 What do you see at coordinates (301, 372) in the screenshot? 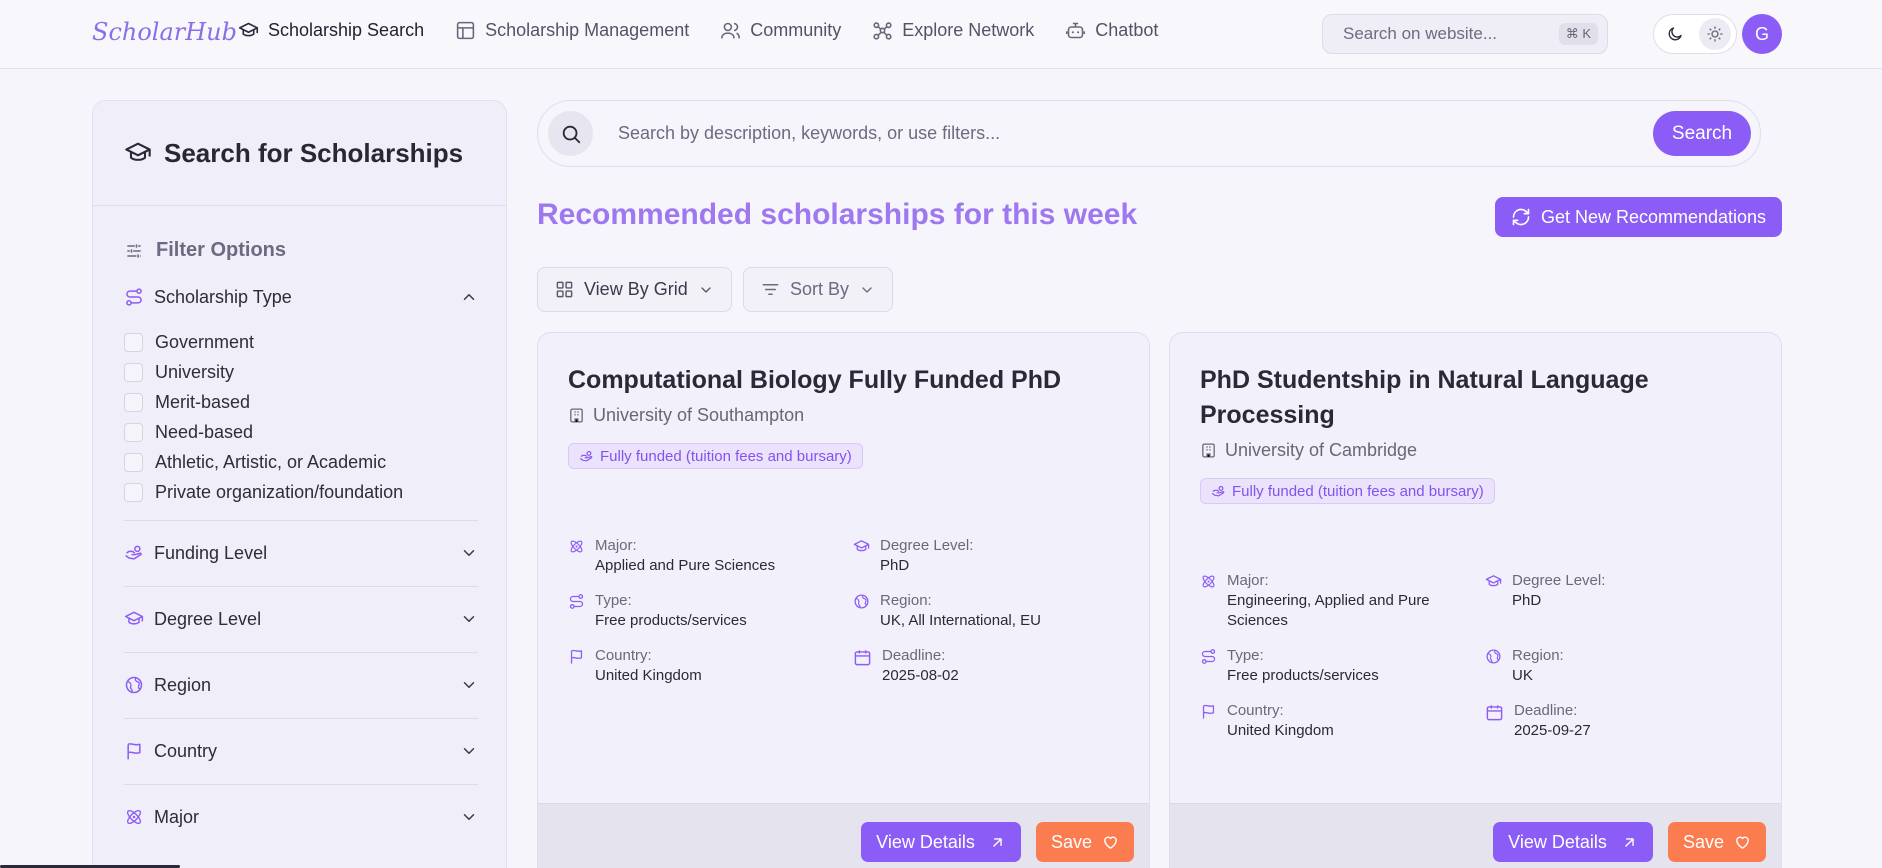
I see `checkbox-university: University` at bounding box center [301, 372].